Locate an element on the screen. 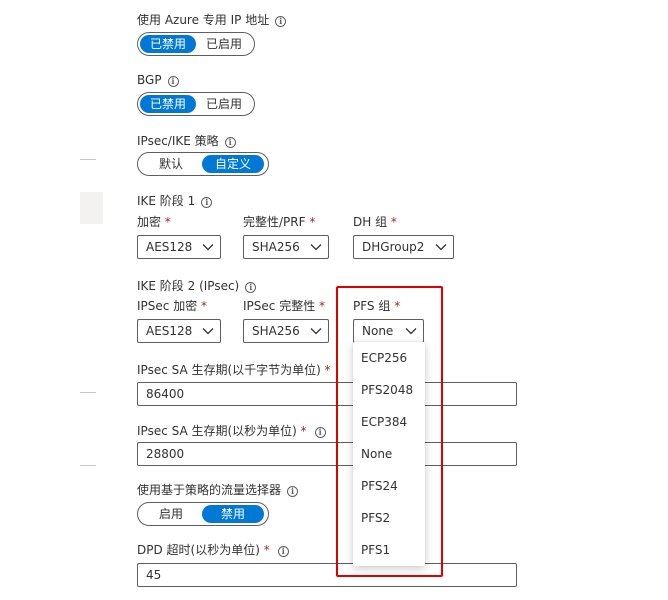 The height and width of the screenshot is (600, 668). azure-private-ip-label-text: 使用 Azure 专用 IP 地址 is located at coordinates (203, 20).